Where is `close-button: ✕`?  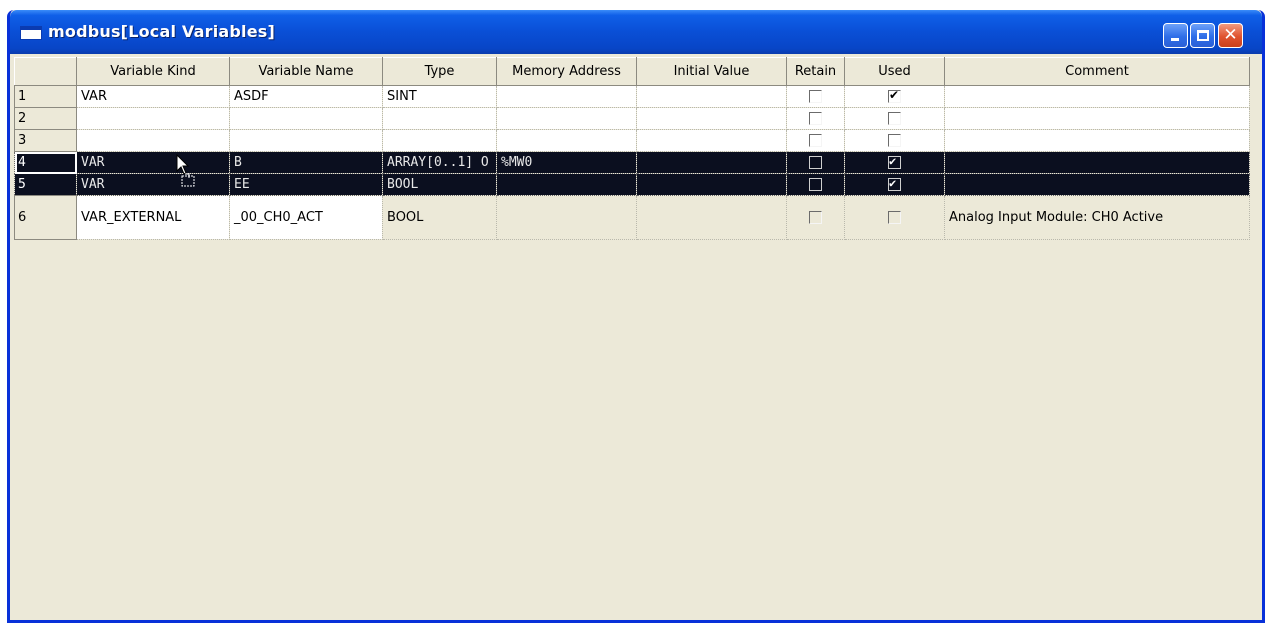 close-button: ✕ is located at coordinates (1230, 35).